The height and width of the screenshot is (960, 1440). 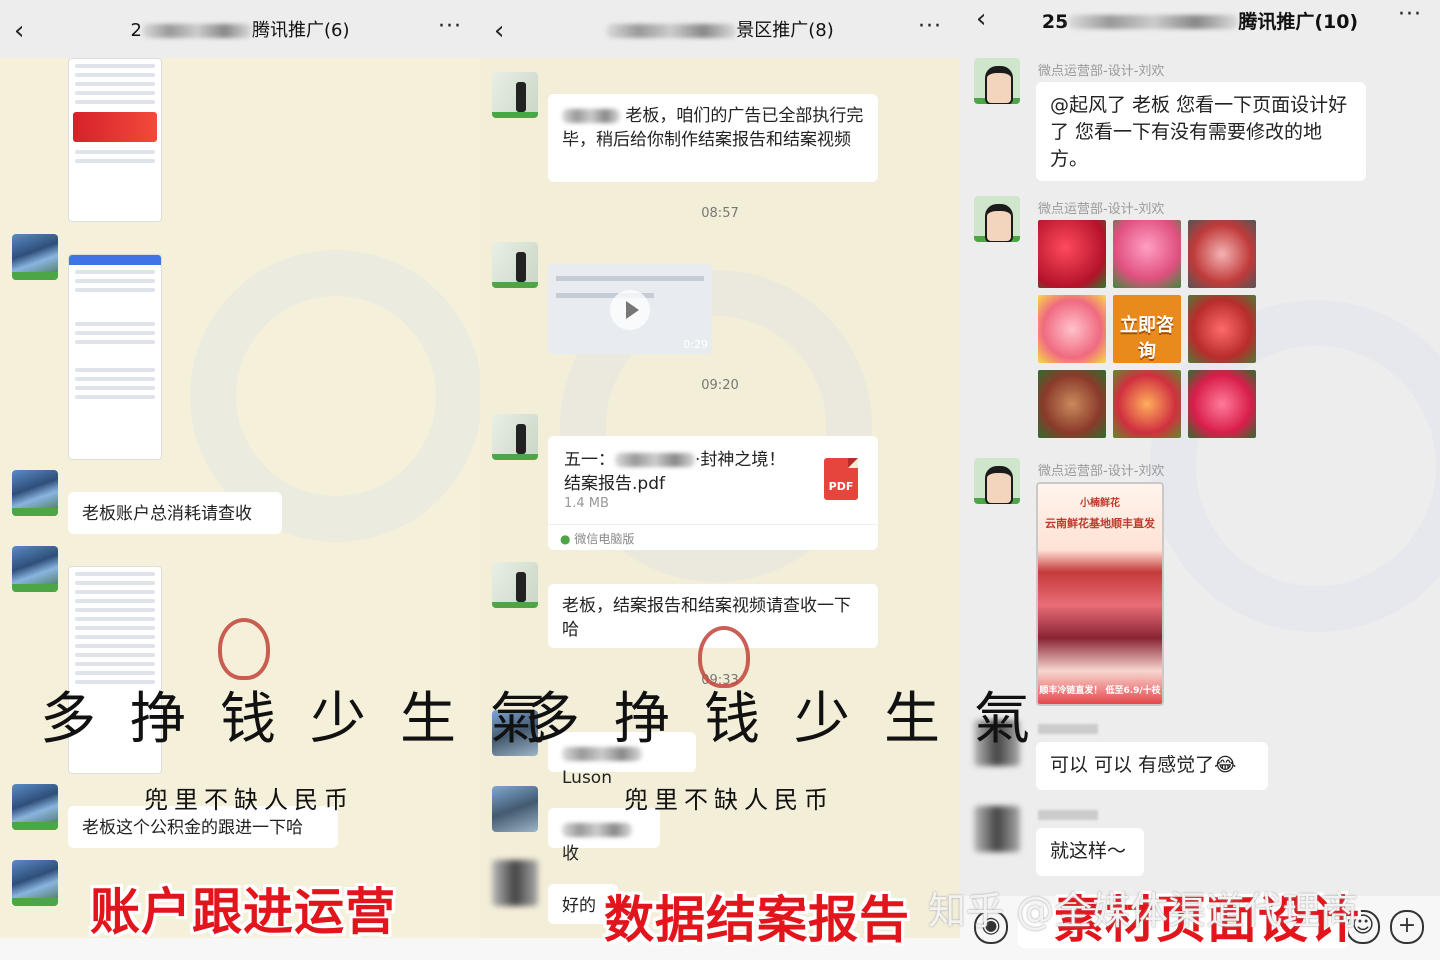 I want to click on chat-title: 2 腾讯推广(6), so click(x=240, y=30).